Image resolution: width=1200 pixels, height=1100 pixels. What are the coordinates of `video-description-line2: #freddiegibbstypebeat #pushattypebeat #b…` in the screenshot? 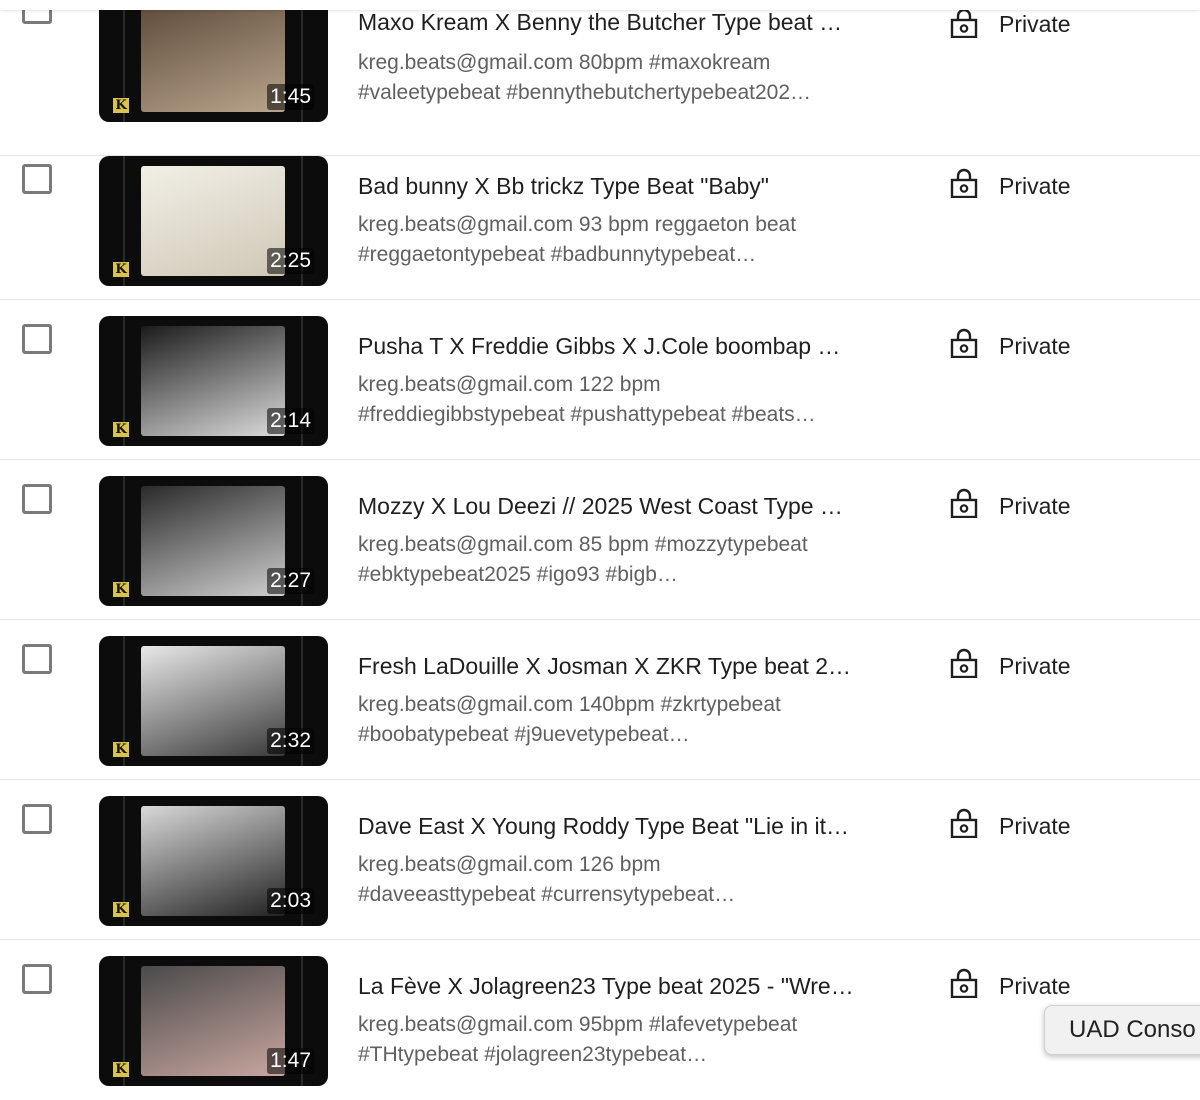 It's located at (587, 414).